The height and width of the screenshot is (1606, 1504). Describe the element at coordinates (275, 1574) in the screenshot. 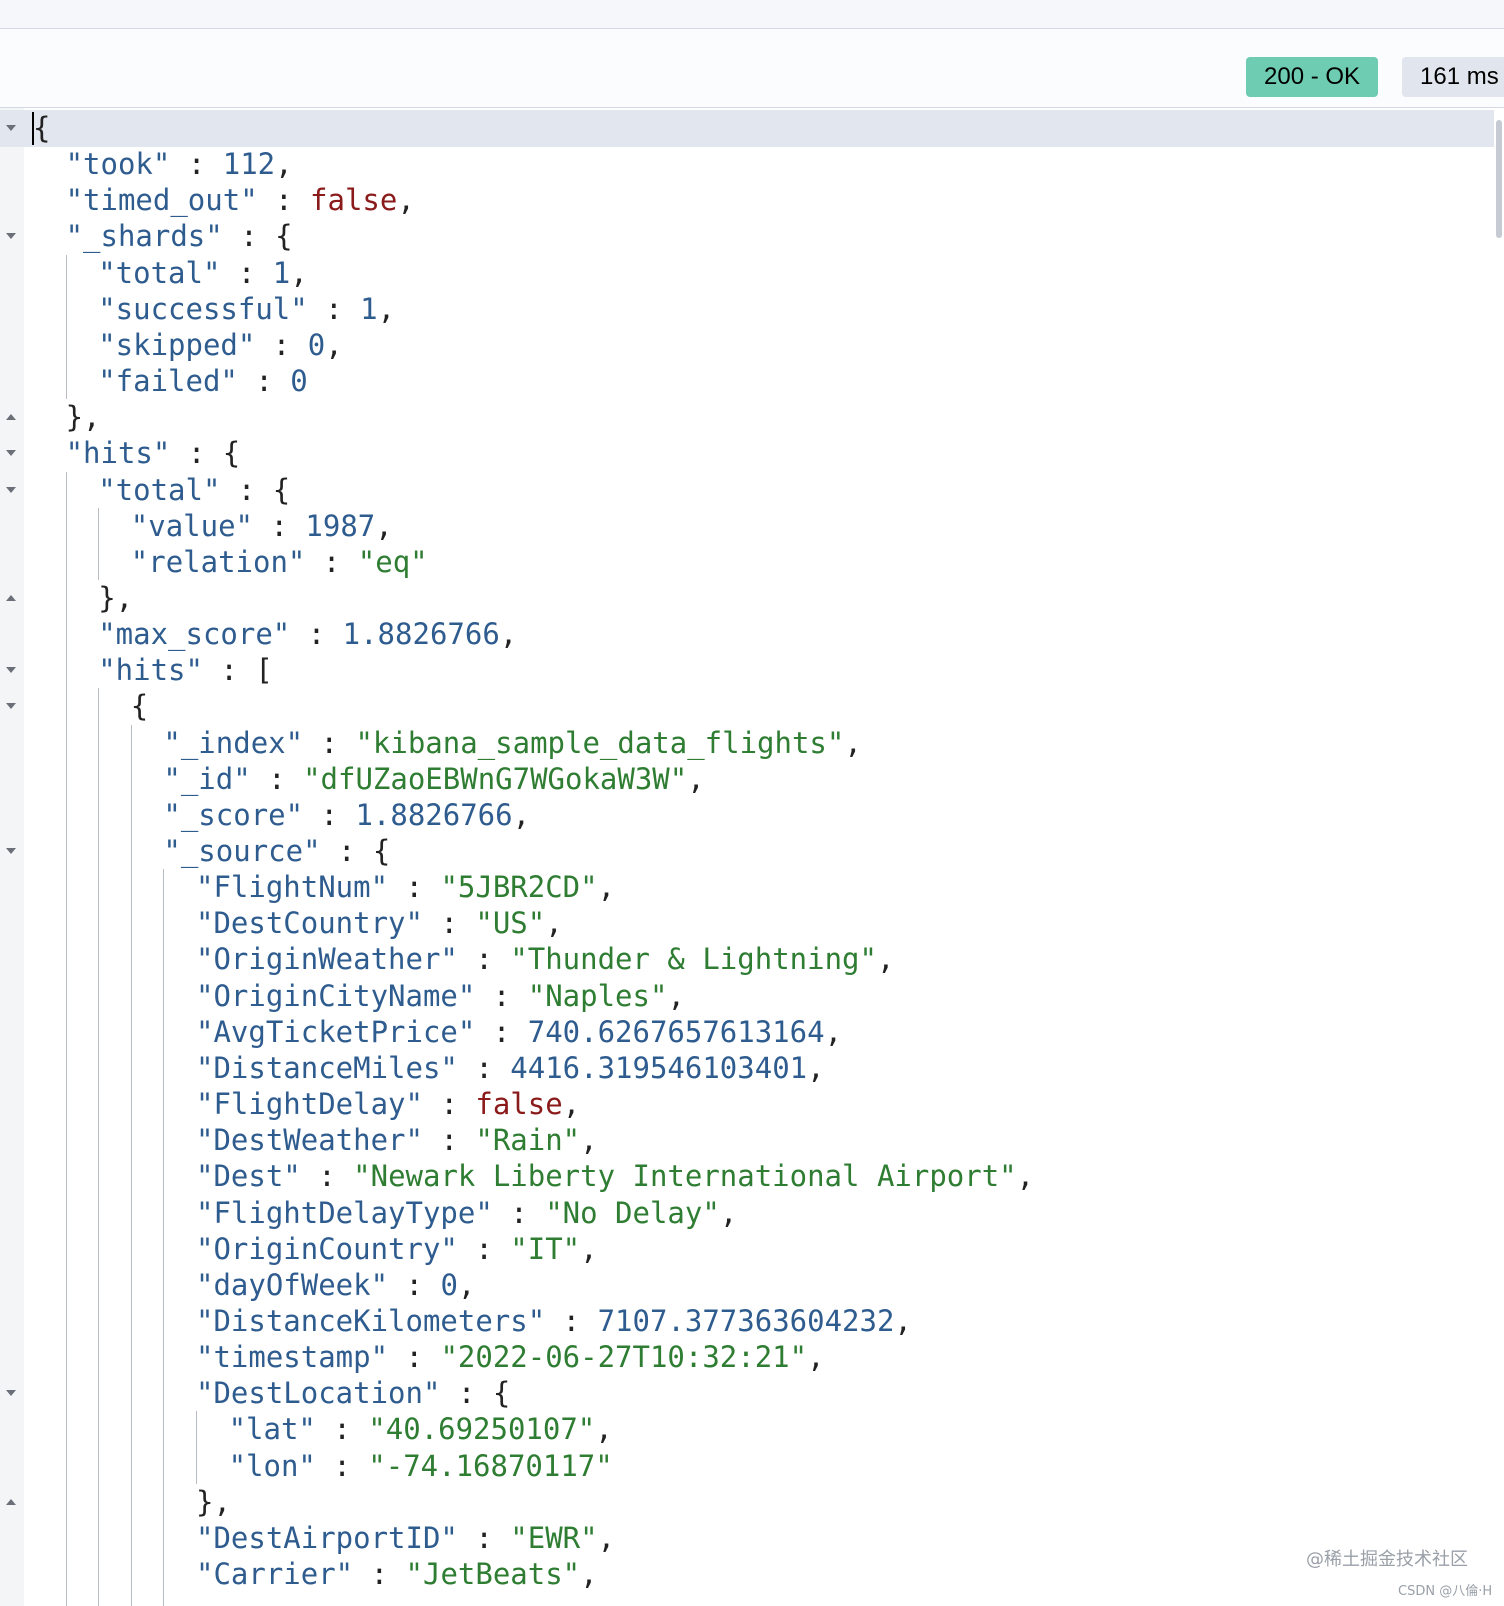

I see `json-key: "Carrier"` at that location.